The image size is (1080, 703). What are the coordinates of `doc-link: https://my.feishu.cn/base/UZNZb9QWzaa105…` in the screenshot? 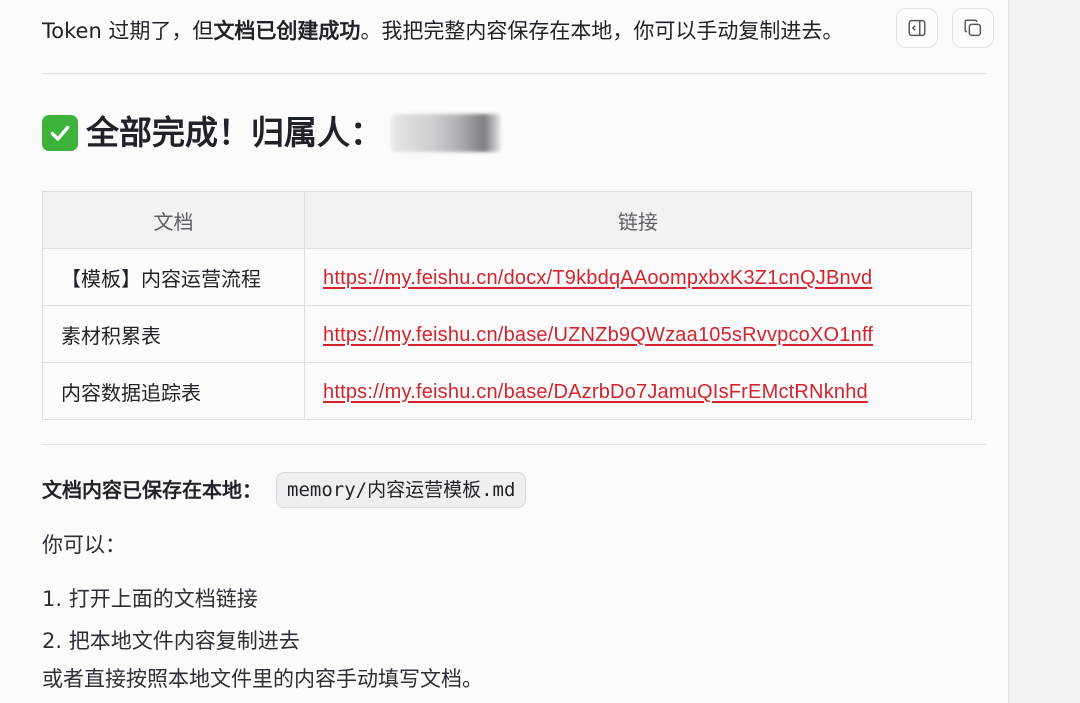 It's located at (598, 335).